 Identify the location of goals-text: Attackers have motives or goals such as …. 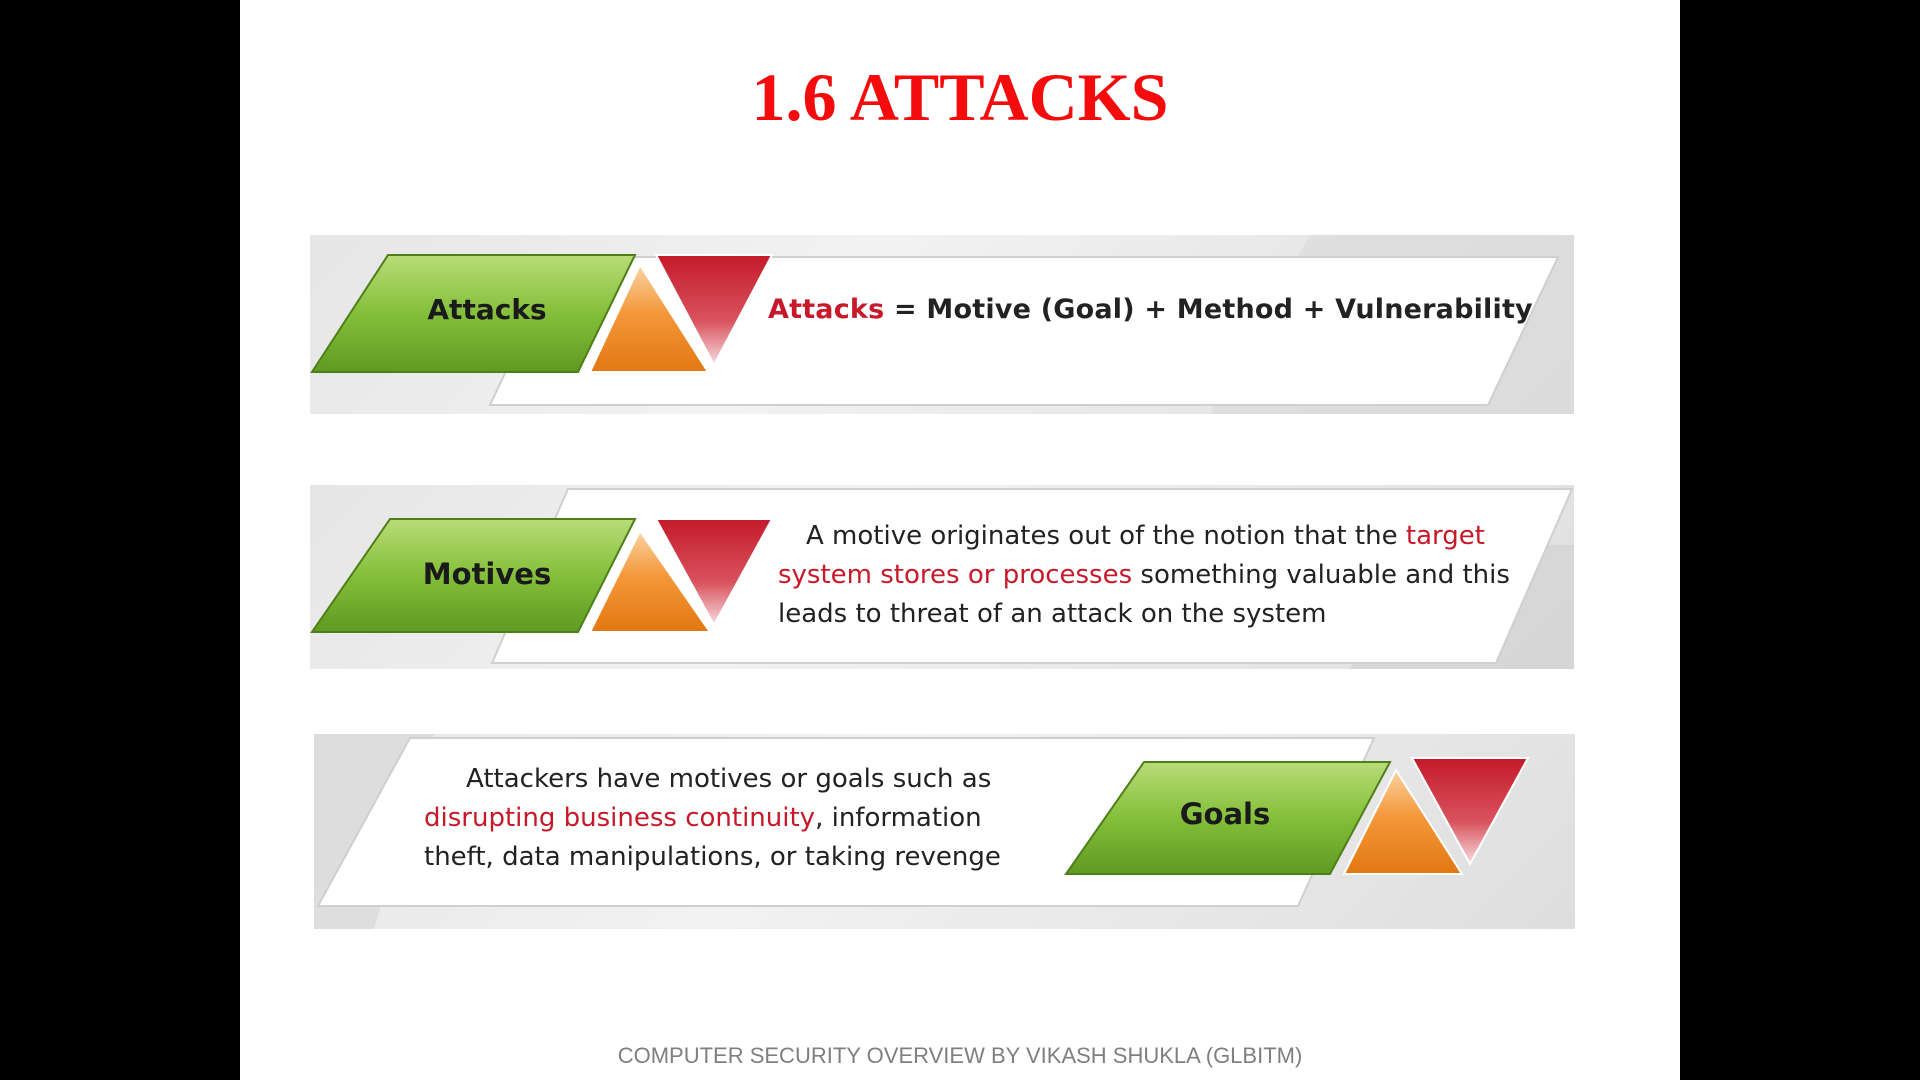
(724, 818).